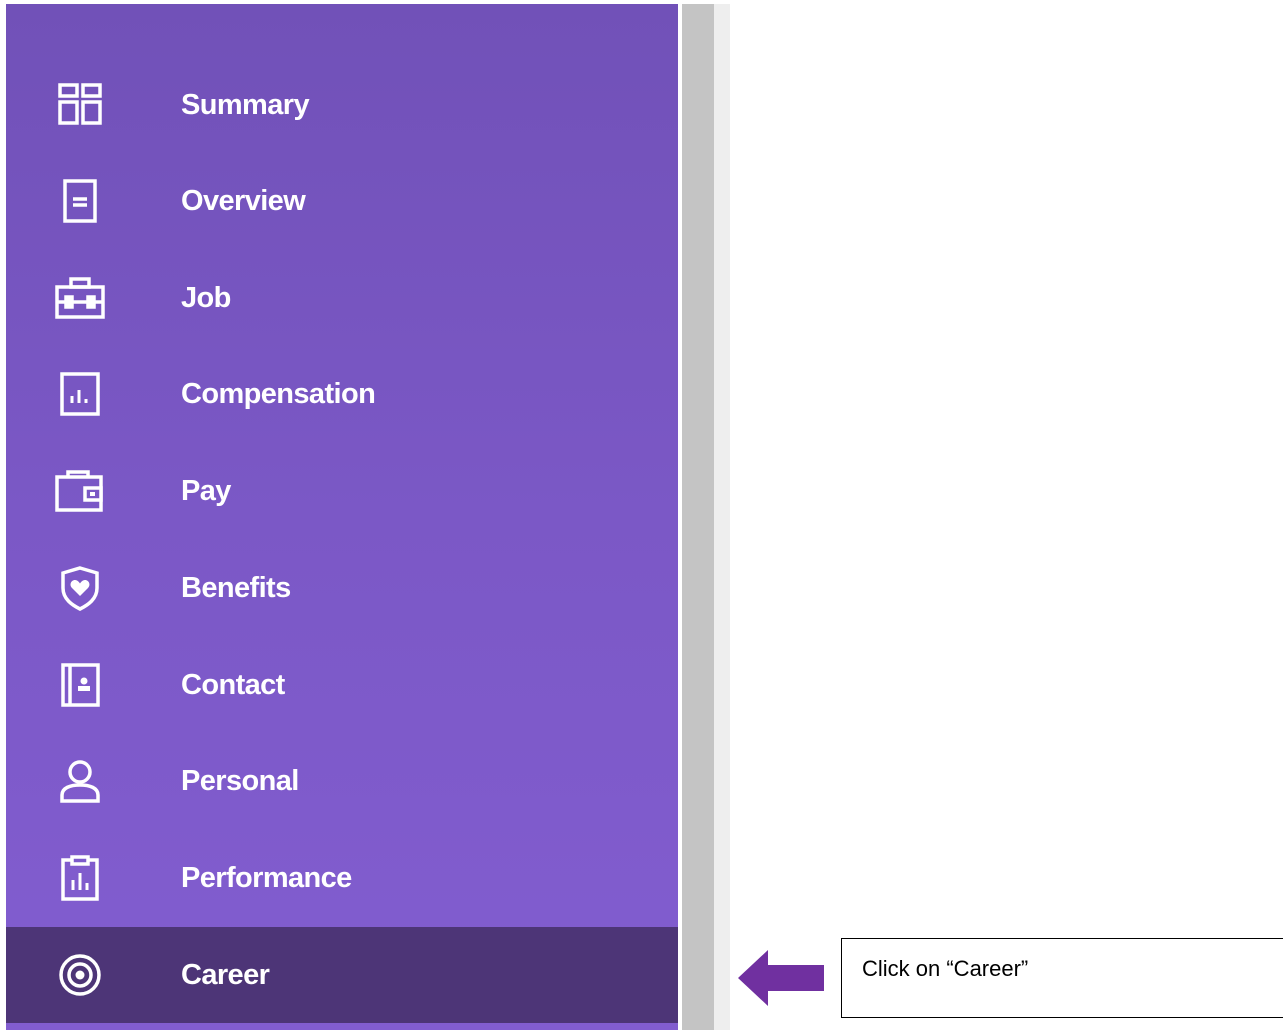 The height and width of the screenshot is (1030, 1283). What do you see at coordinates (80, 201) in the screenshot?
I see `document-icon` at bounding box center [80, 201].